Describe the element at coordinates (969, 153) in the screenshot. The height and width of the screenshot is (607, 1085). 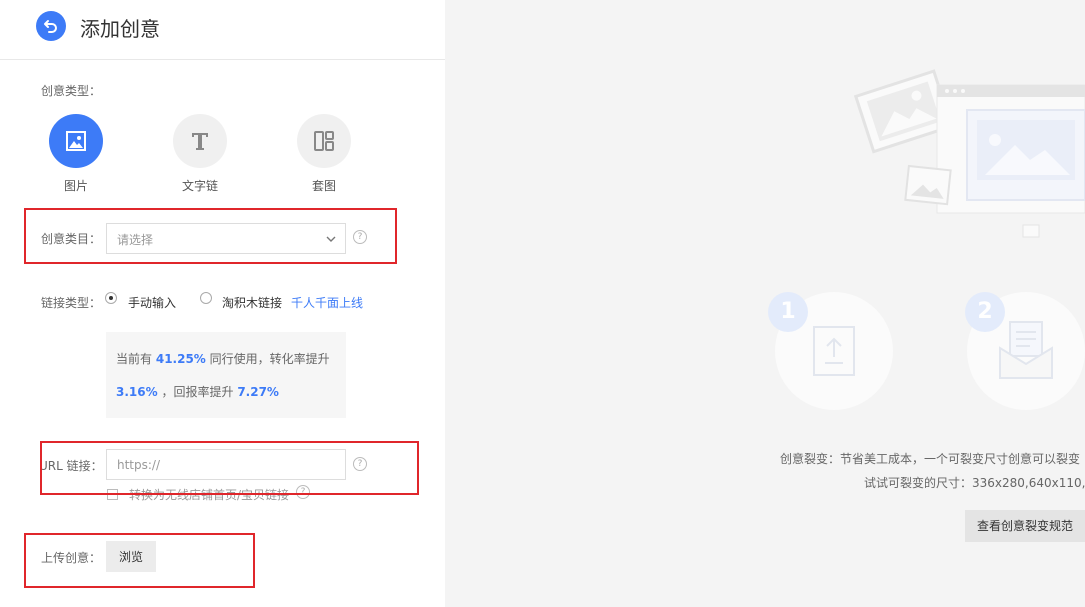
I see `illustration-graphic` at that location.